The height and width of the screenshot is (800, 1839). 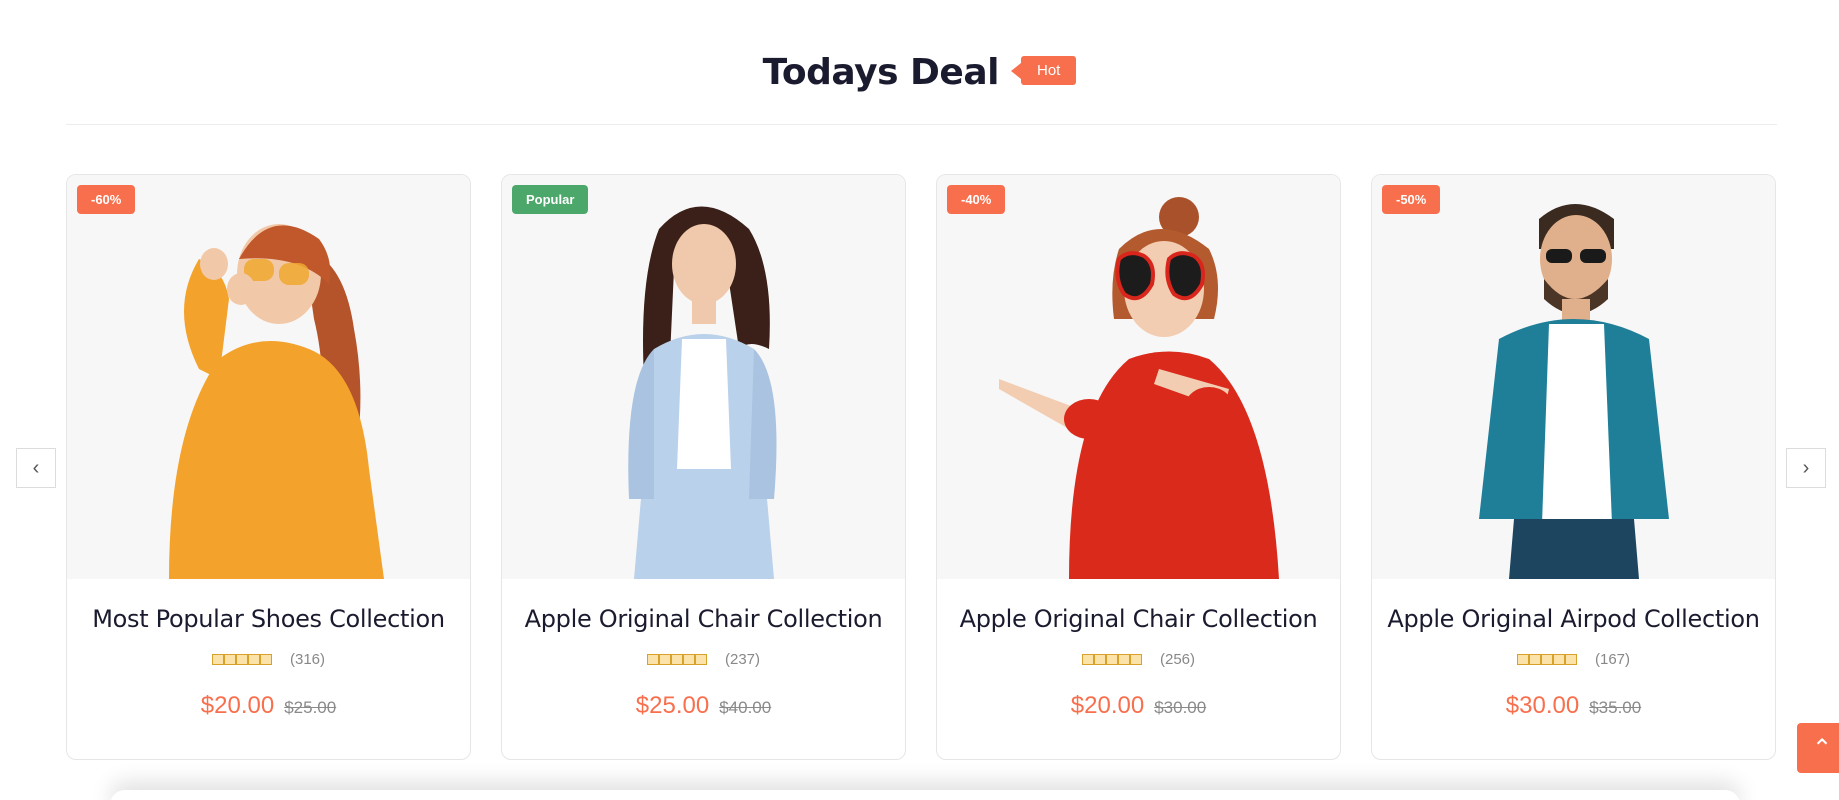 I want to click on product-rating: (256), so click(x=1138, y=659).